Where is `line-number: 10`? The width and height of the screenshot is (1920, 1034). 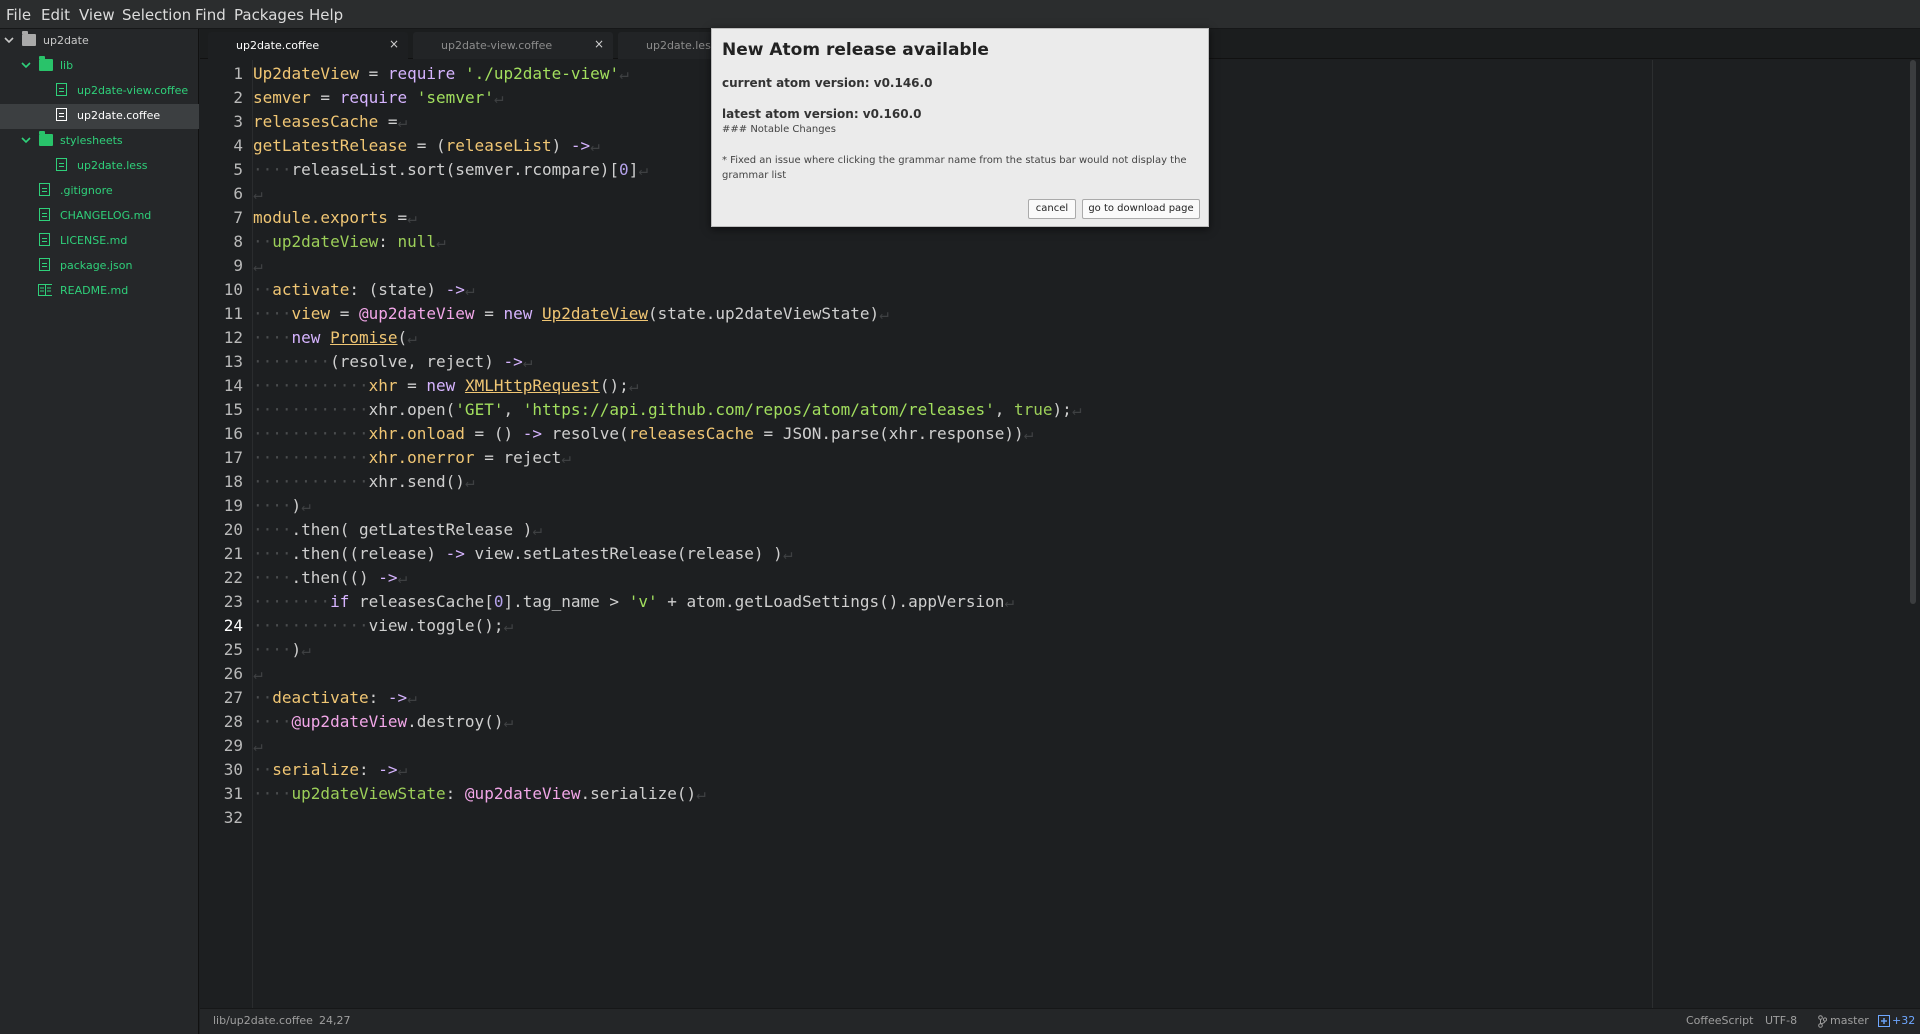 line-number: 10 is located at coordinates (233, 289).